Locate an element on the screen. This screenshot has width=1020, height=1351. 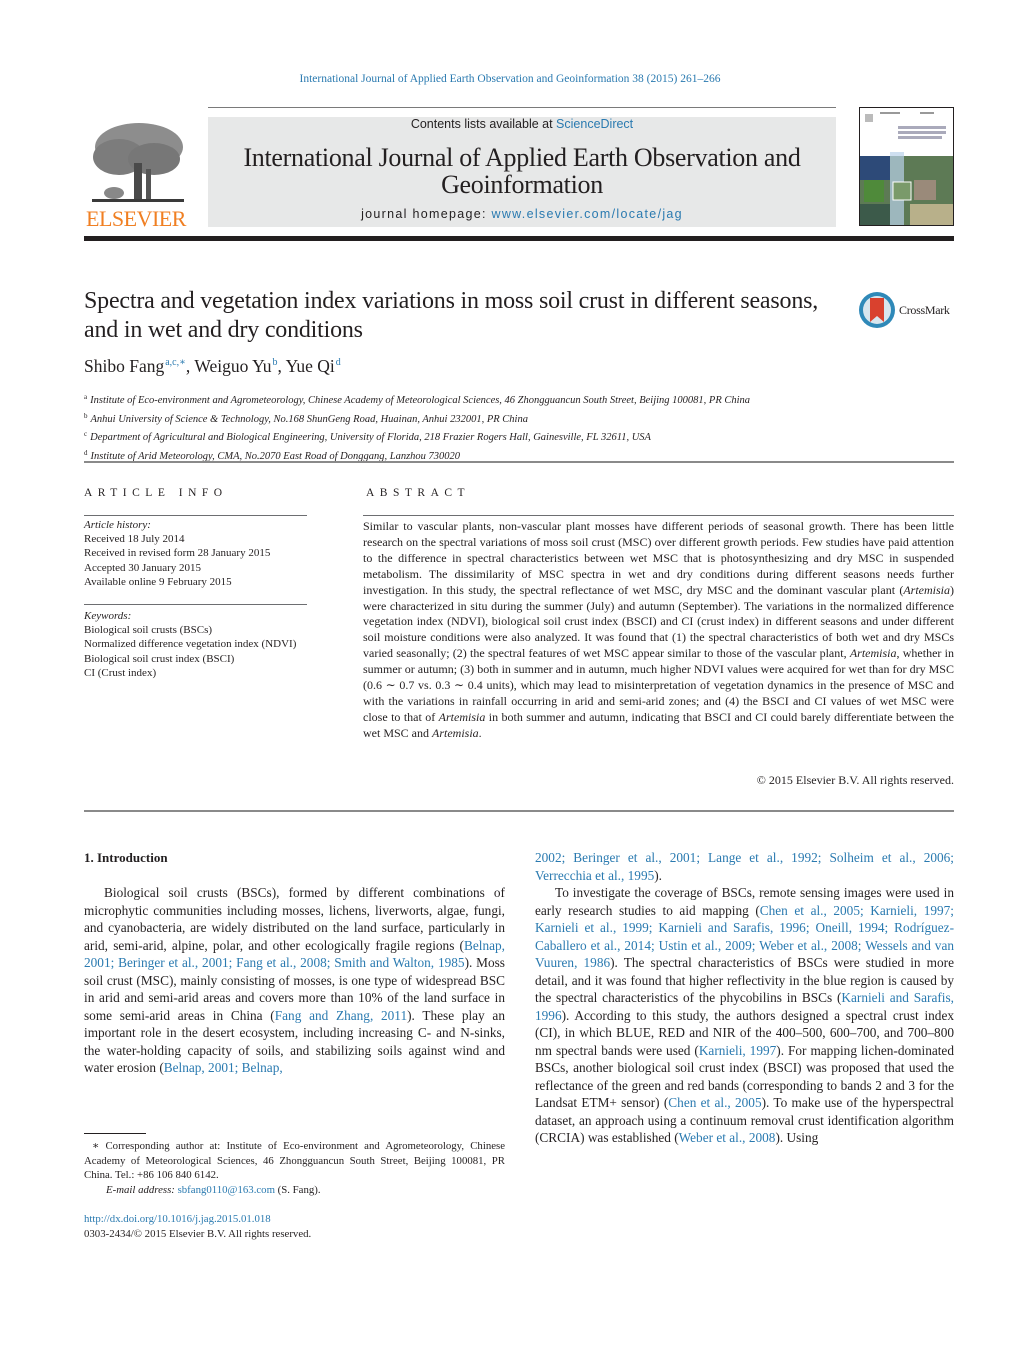
crossmark-icon is located at coordinates (877, 310).